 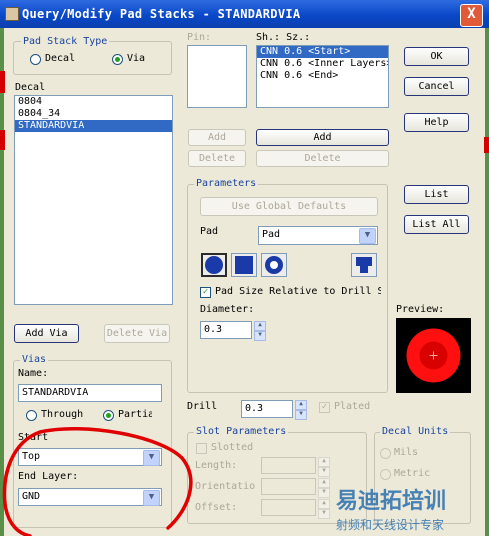 What do you see at coordinates (322, 137) in the screenshot?
I see `add-layer-button: Add` at bounding box center [322, 137].